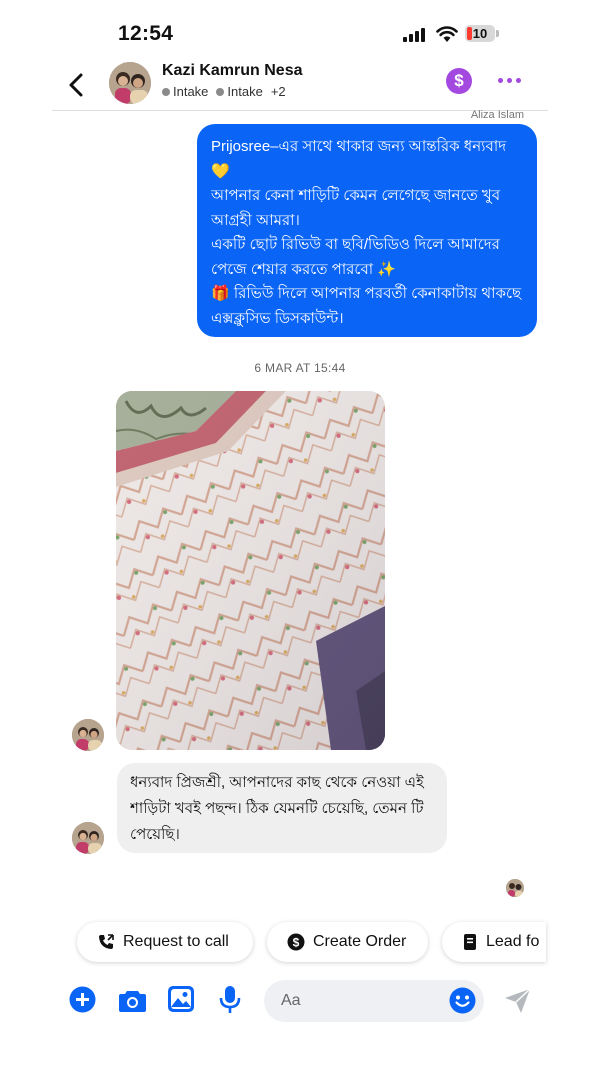 The height and width of the screenshot is (1067, 600). What do you see at coordinates (132, 1000) in the screenshot?
I see `camera-icon` at bounding box center [132, 1000].